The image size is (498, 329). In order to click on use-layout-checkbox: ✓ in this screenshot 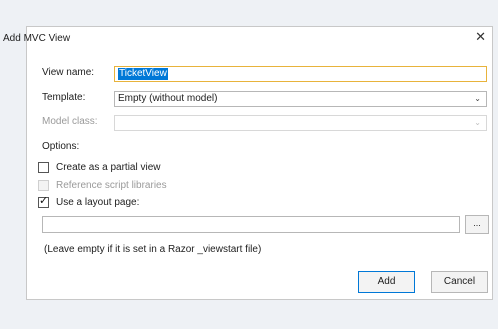, I will do `click(43, 201)`.